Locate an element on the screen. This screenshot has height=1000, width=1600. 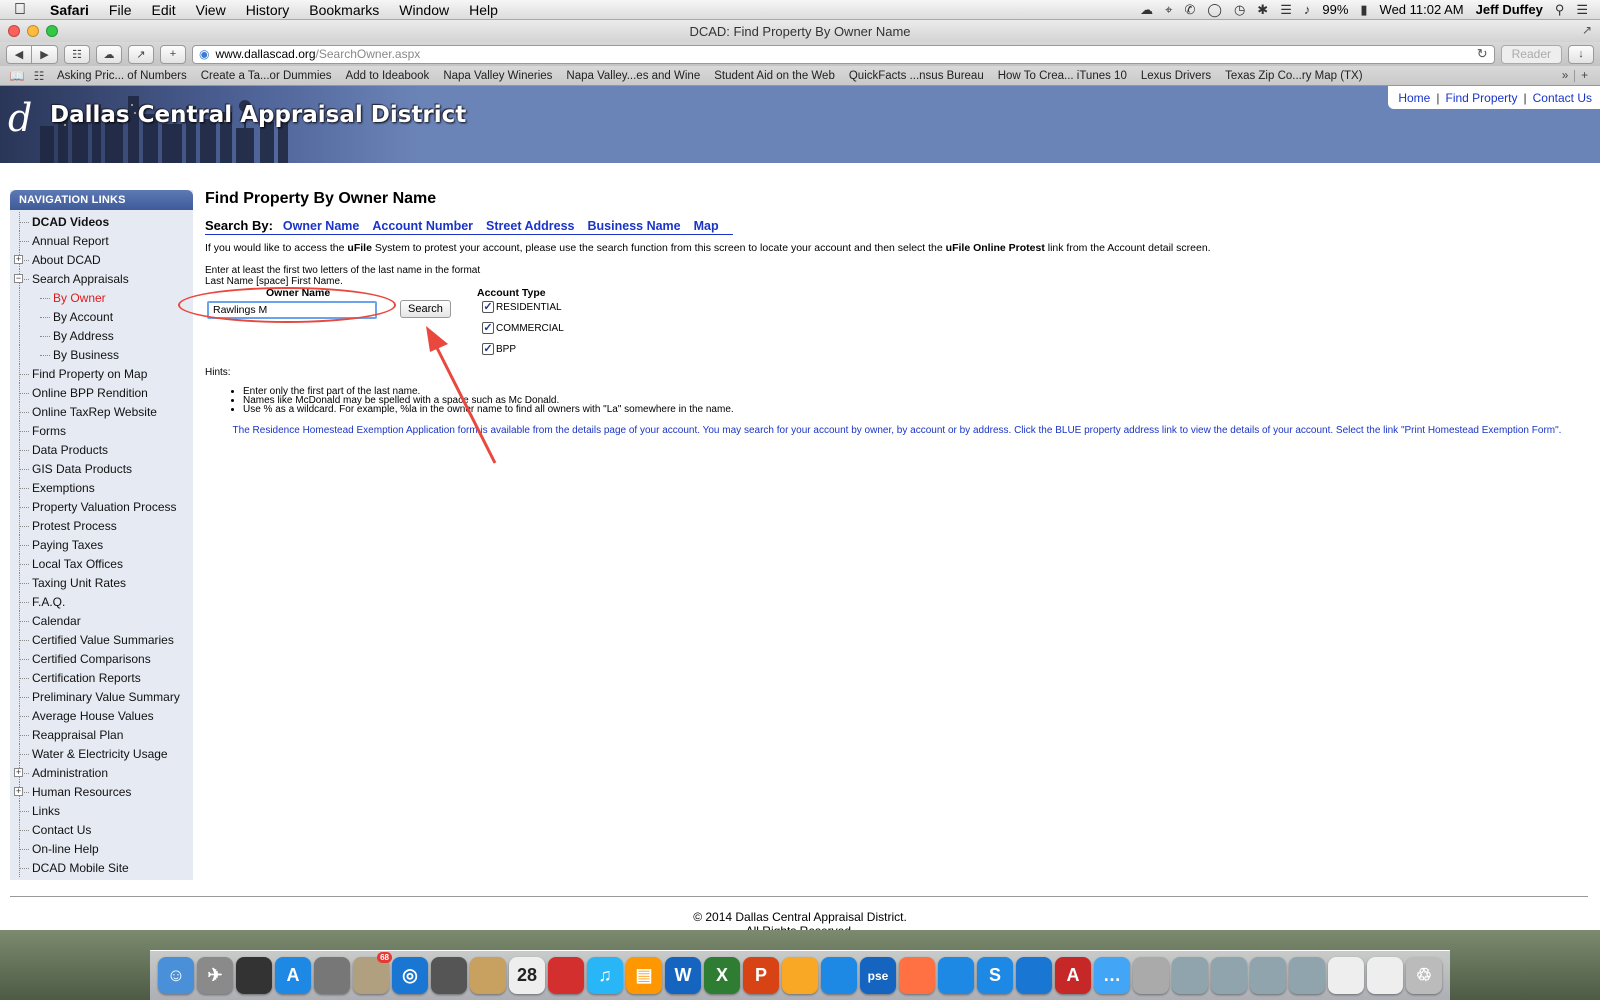
dropbox-icon: ☁ is located at coordinates (1146, 10).